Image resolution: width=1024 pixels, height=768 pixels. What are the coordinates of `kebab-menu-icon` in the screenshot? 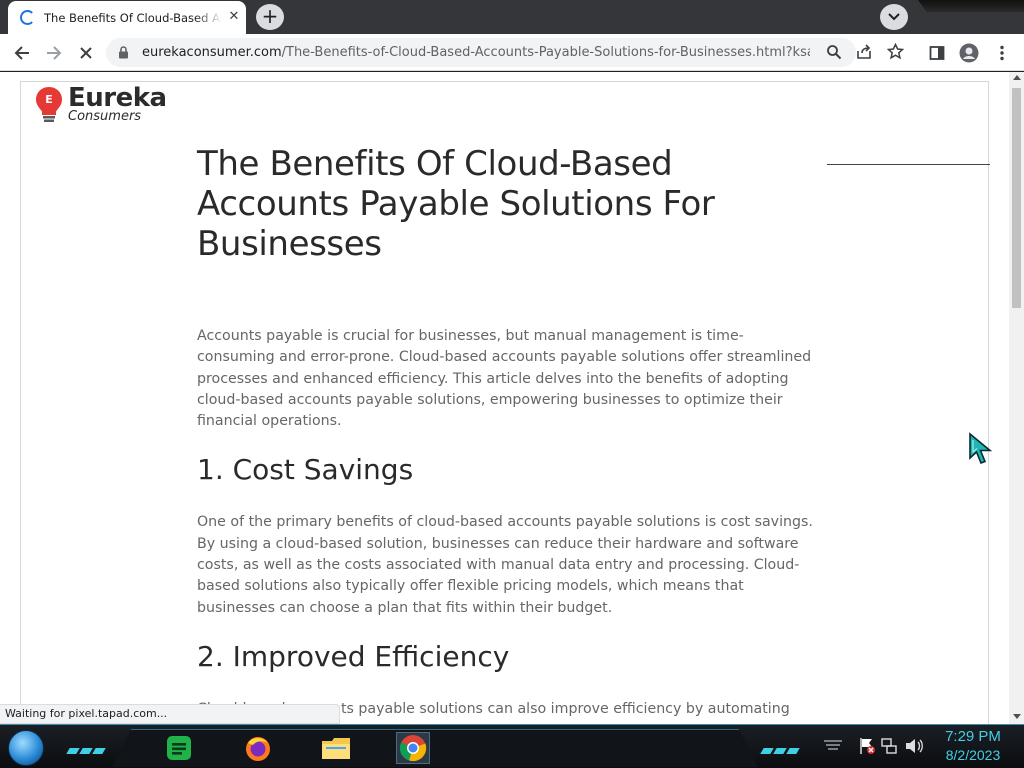 It's located at (1002, 53).